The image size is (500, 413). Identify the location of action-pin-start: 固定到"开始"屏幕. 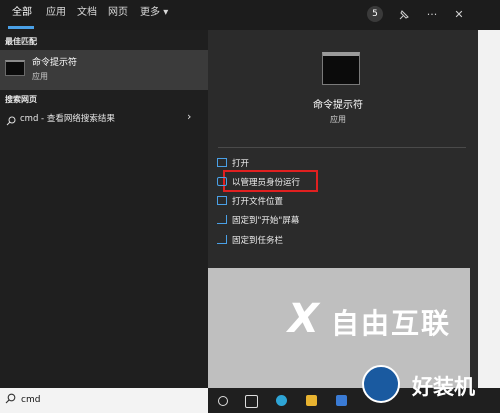
(265, 220).